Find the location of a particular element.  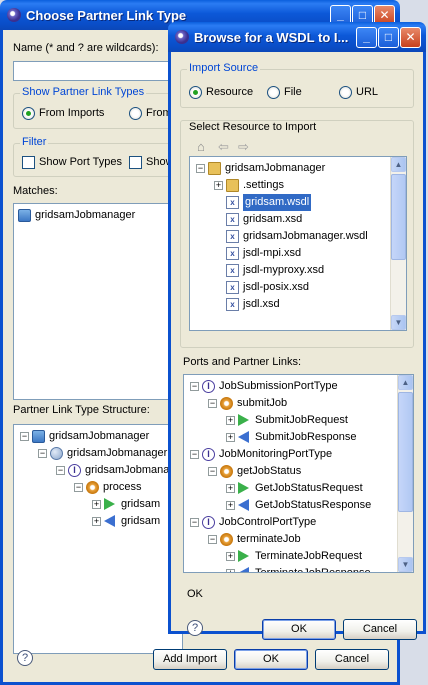

resource-label: Resource is located at coordinates (230, 92).